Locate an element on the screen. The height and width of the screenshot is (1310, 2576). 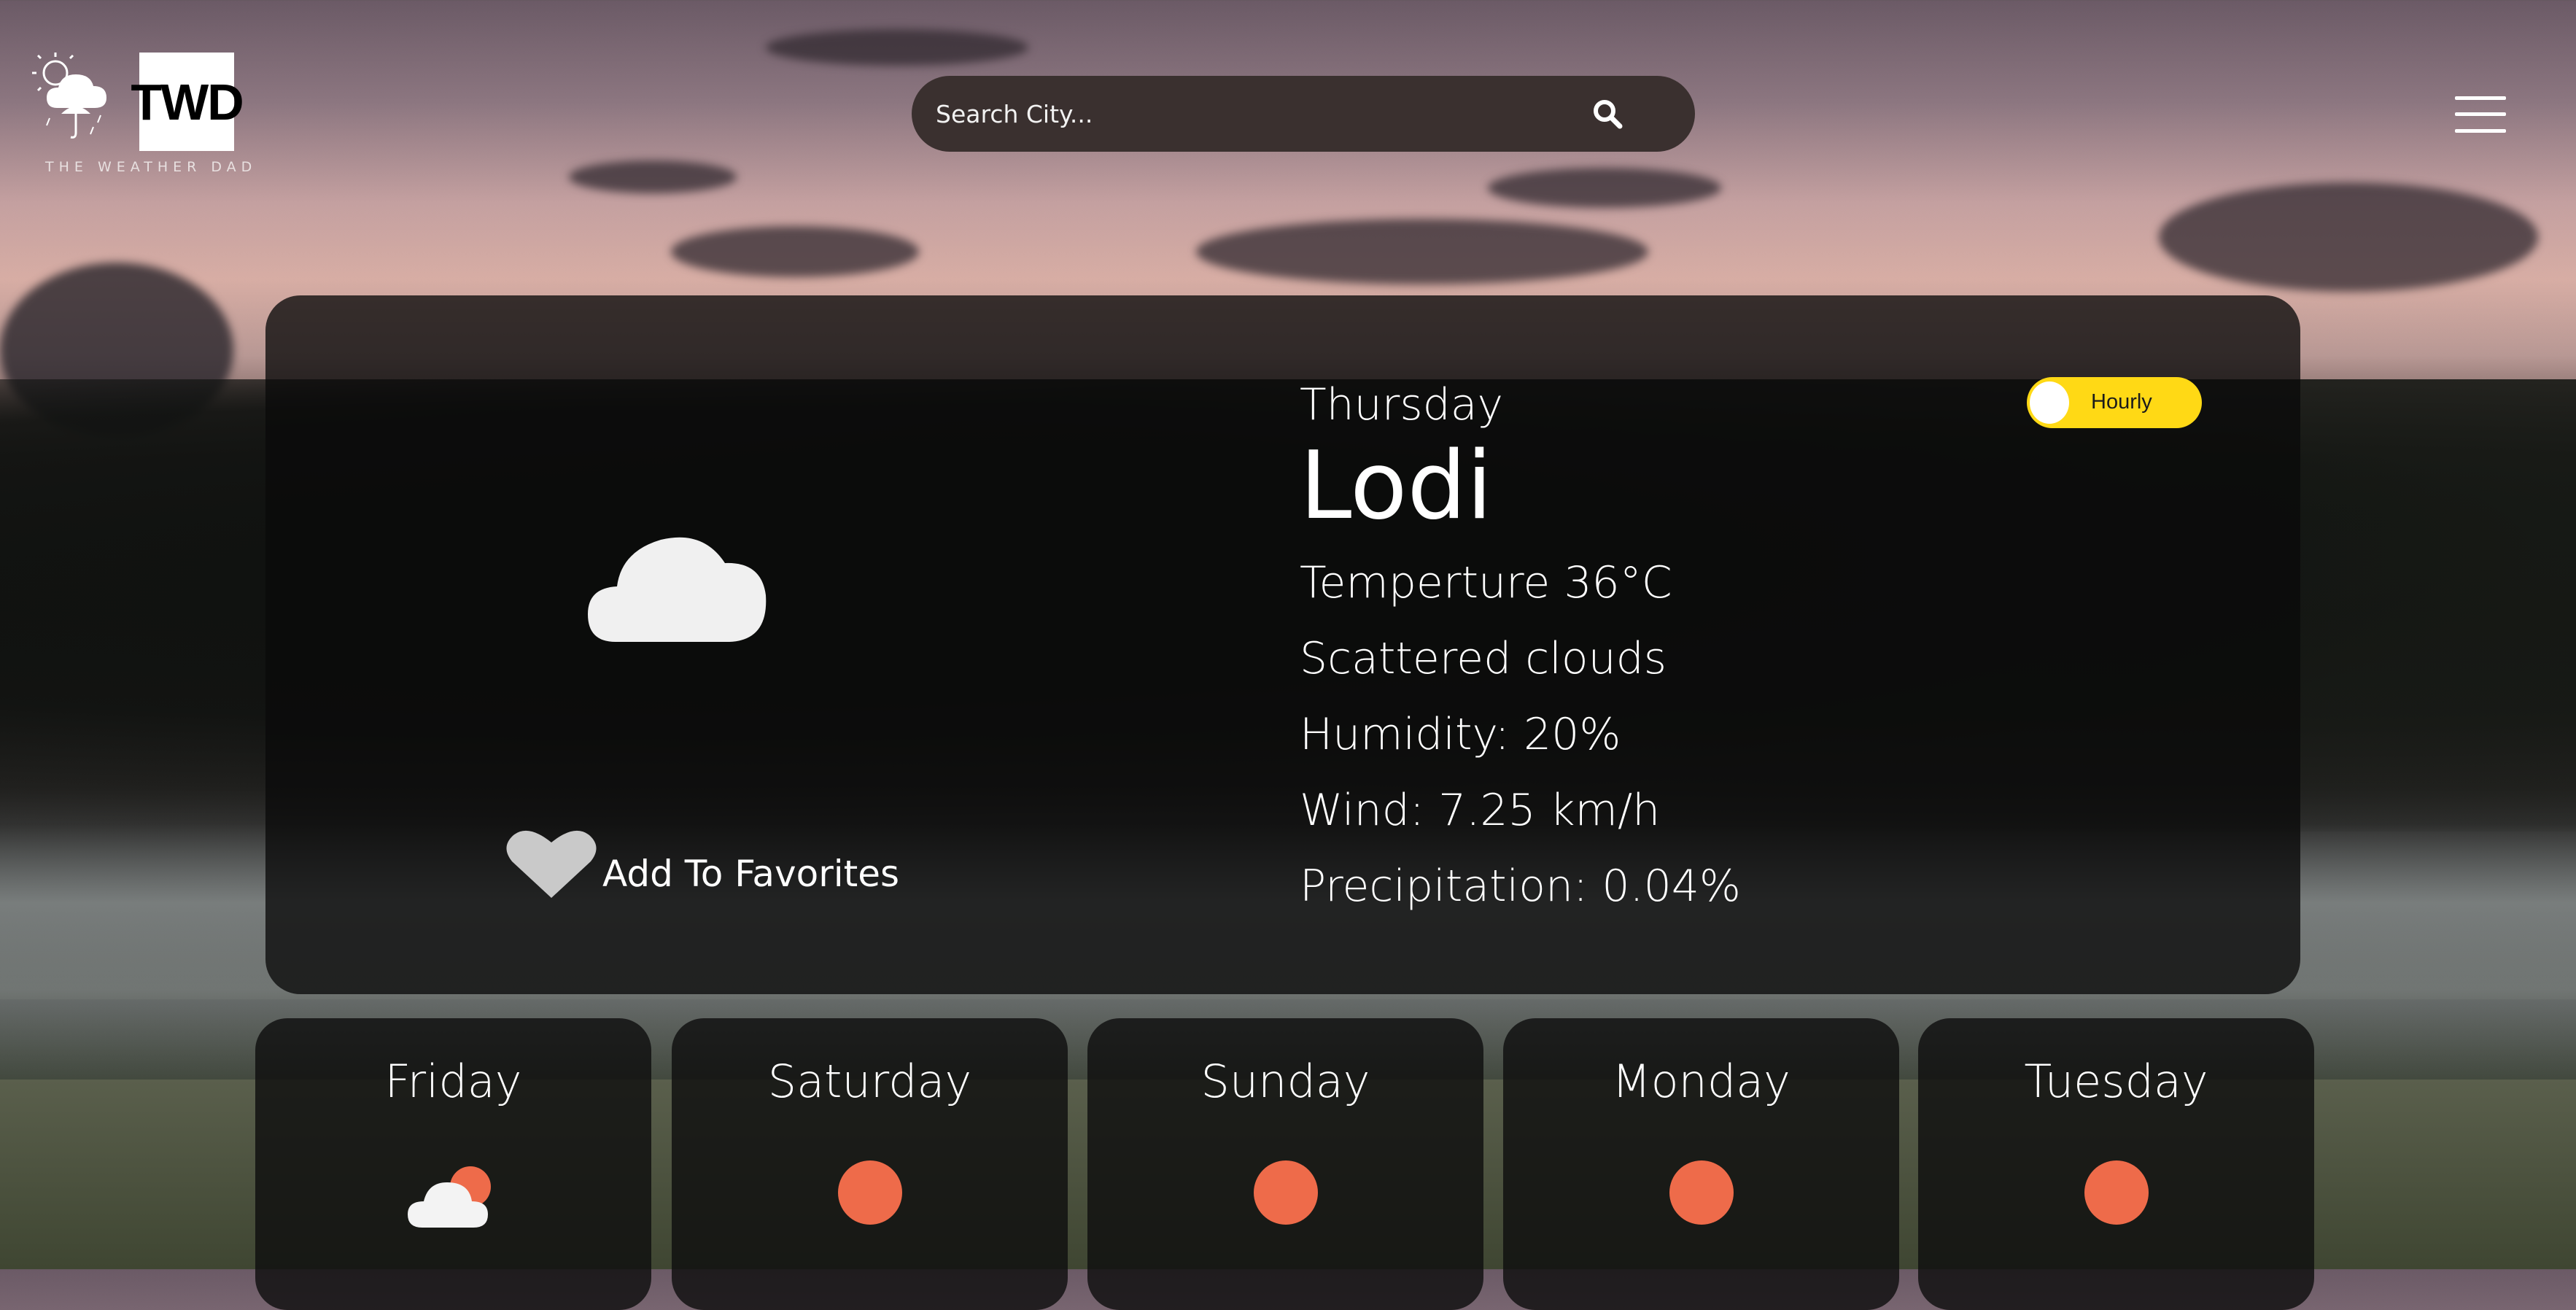
hourly-toggle: Hourly is located at coordinates (2115, 402).